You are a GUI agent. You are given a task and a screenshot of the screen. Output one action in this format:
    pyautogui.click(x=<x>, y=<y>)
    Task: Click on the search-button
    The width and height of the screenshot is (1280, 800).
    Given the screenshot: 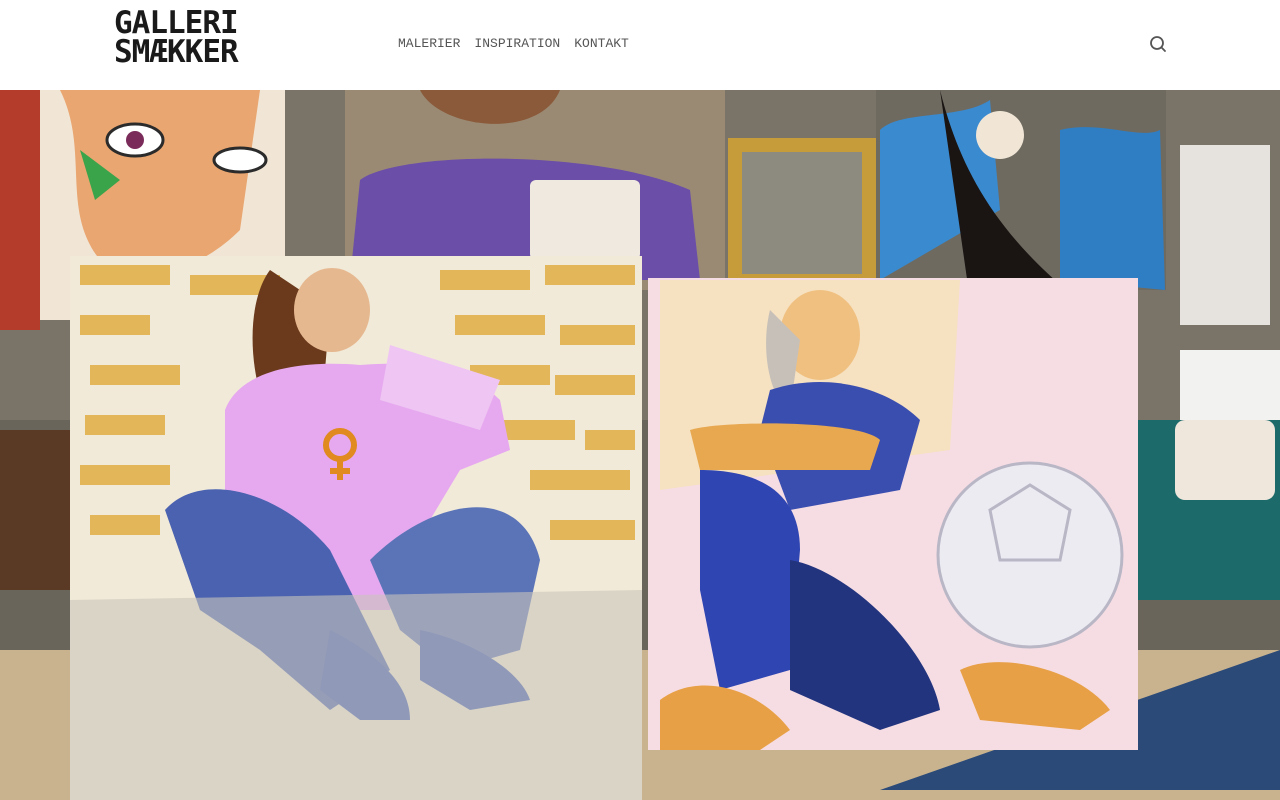 What is the action you would take?
    pyautogui.click(x=1158, y=44)
    